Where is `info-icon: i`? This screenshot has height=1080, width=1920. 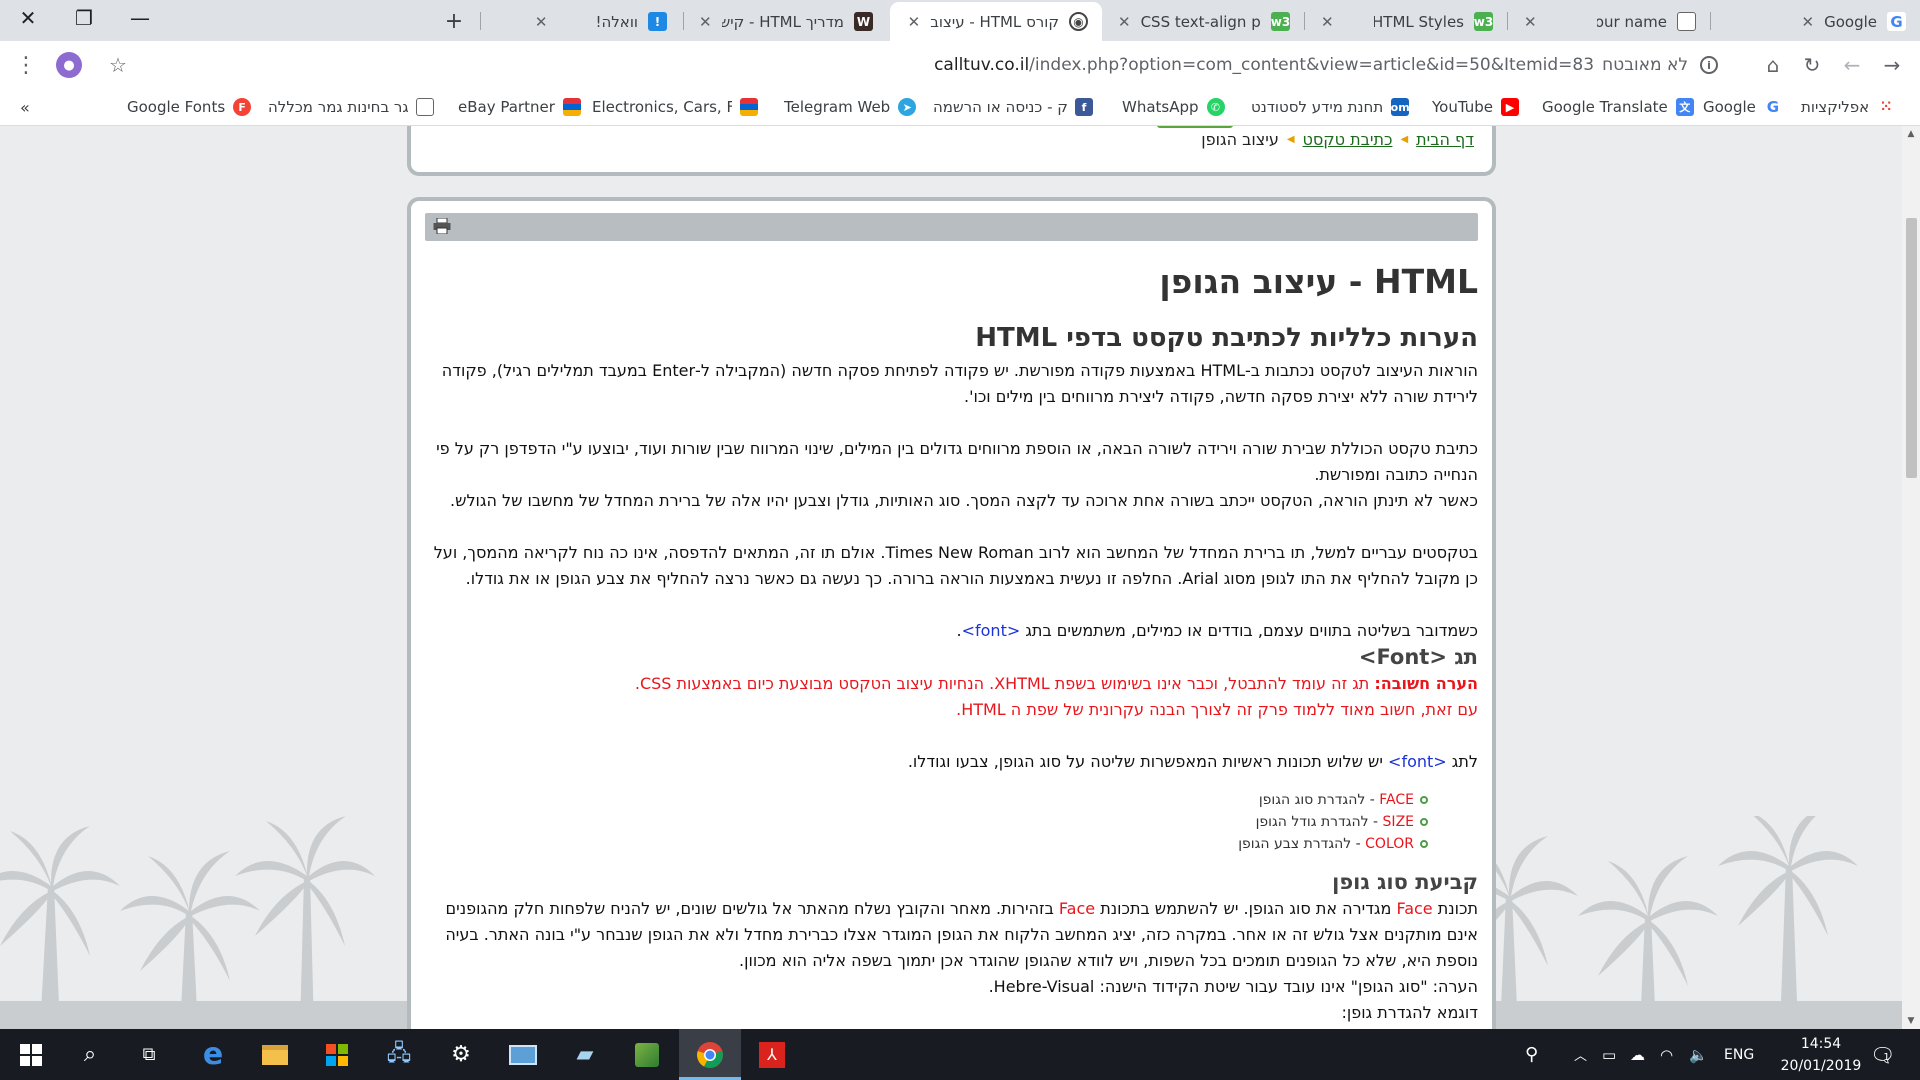
info-icon: i is located at coordinates (1709, 65).